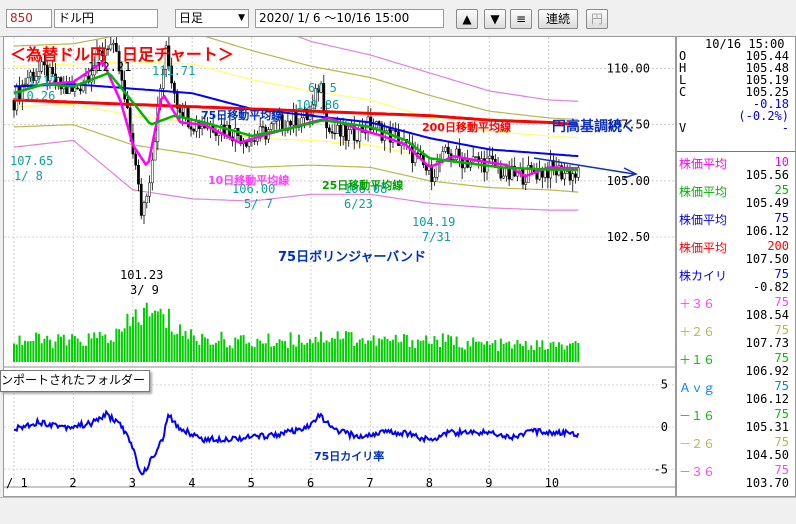 The height and width of the screenshot is (524, 796). I want to click on kairi-y-ticks: 5 0 -5, so click(661, 427).